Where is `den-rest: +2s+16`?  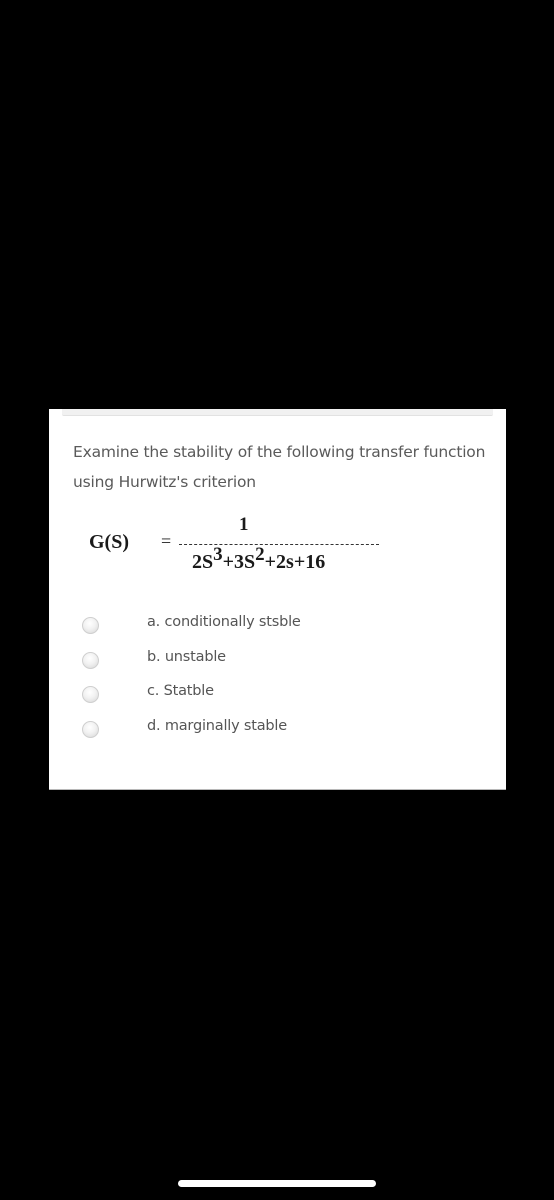 den-rest: +2s+16 is located at coordinates (295, 562).